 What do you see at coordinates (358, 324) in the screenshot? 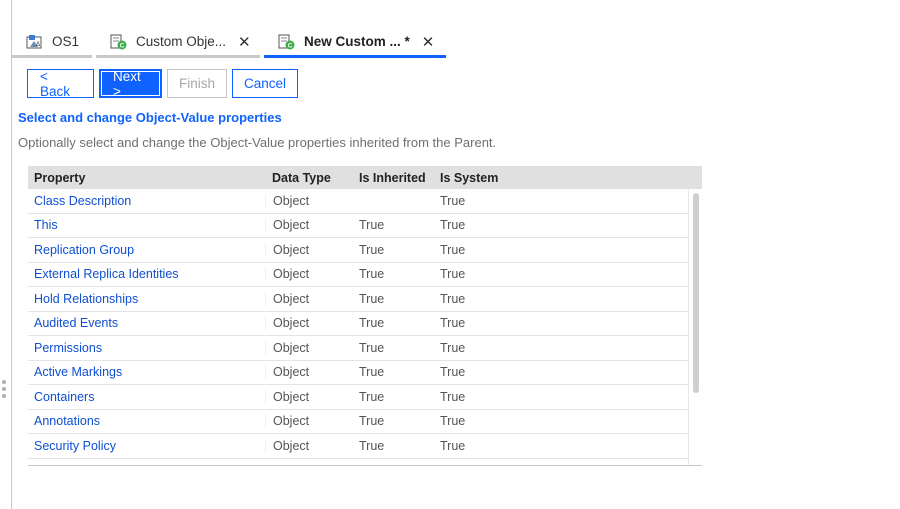
I see `table-row: Audited Events Object True True` at bounding box center [358, 324].